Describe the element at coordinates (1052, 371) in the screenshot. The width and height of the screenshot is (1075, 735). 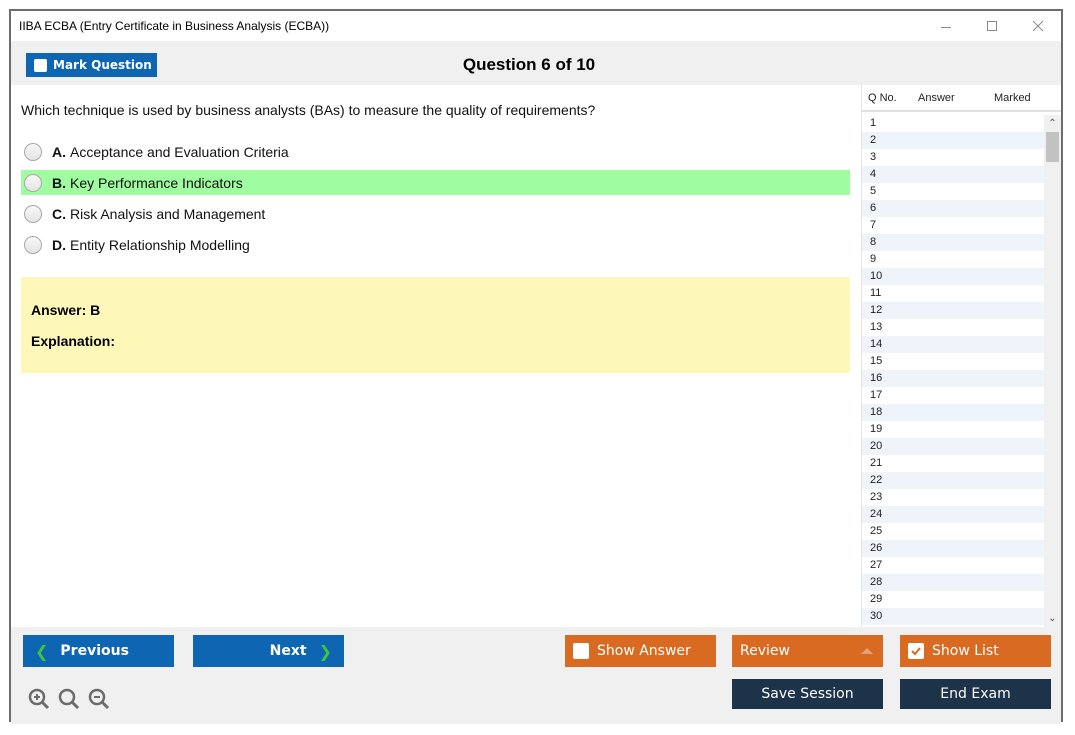
I see `question-list-scrollbar: ⌃ ⌄` at that location.